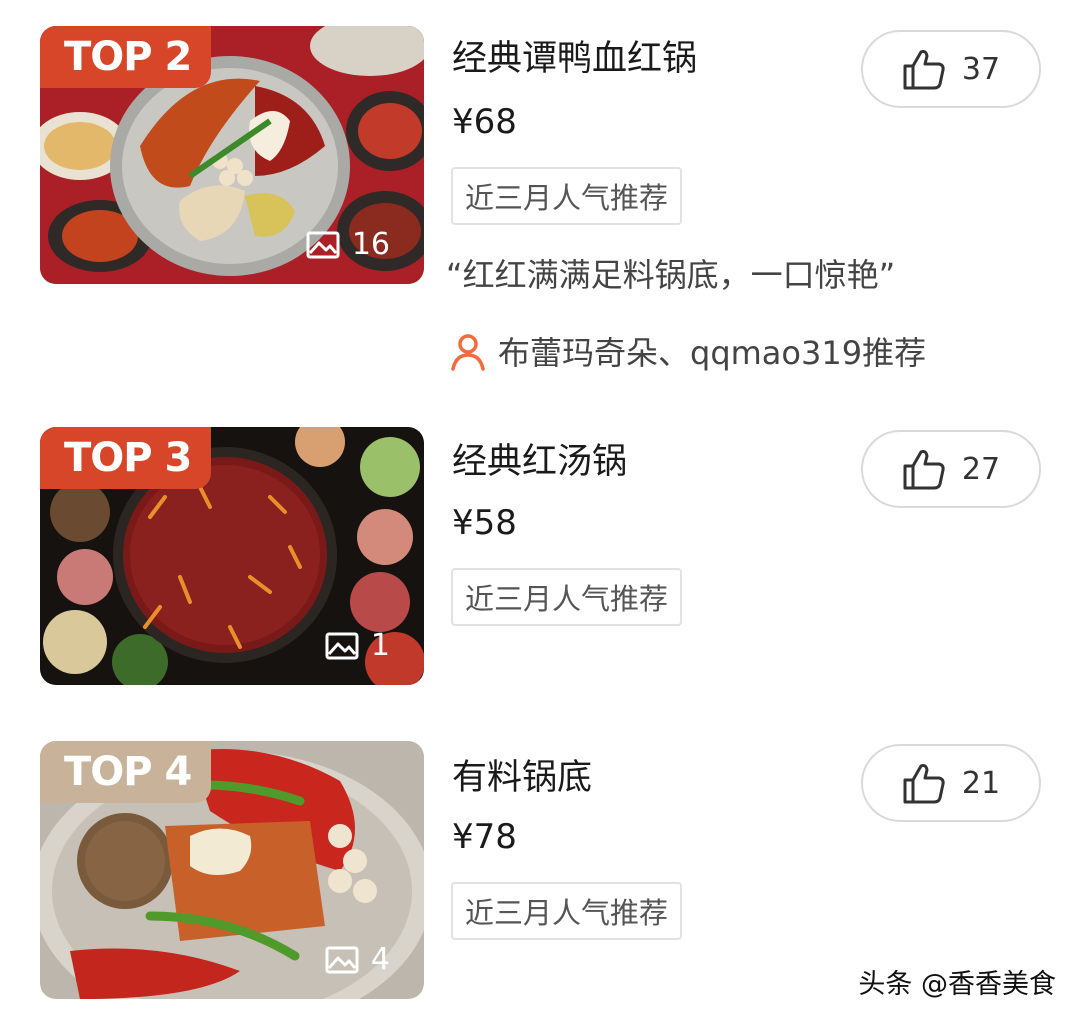  I want to click on dish-title: 经典红汤锅, so click(539, 458).